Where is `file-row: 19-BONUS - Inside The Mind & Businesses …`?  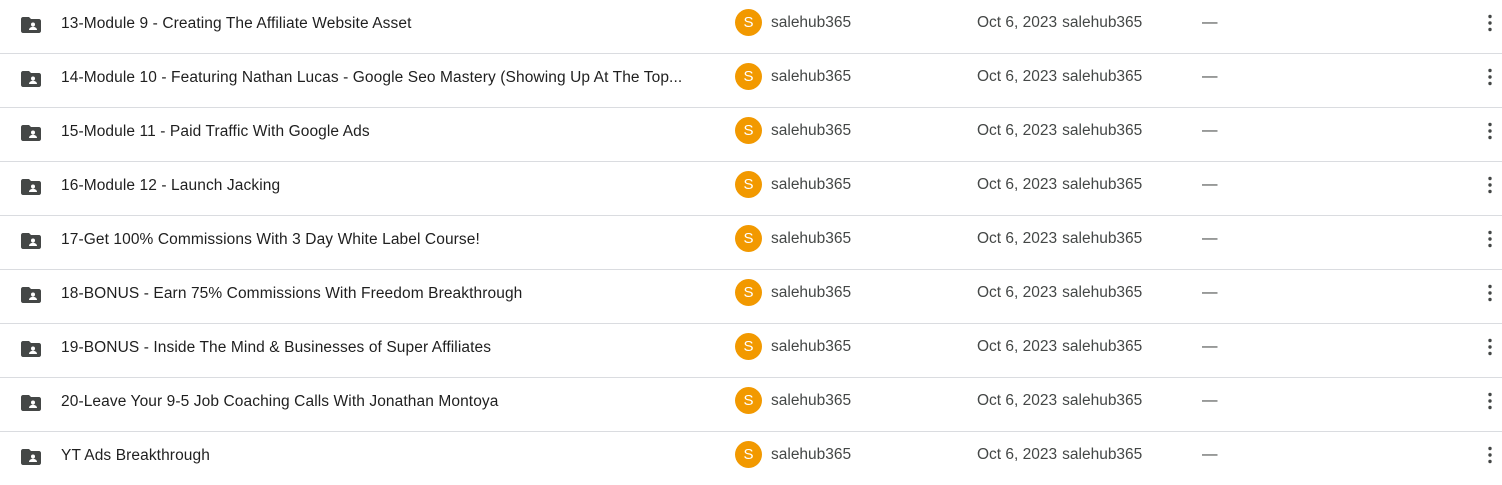
file-row: 19-BONUS - Inside The Mind & Businesses … is located at coordinates (751, 351).